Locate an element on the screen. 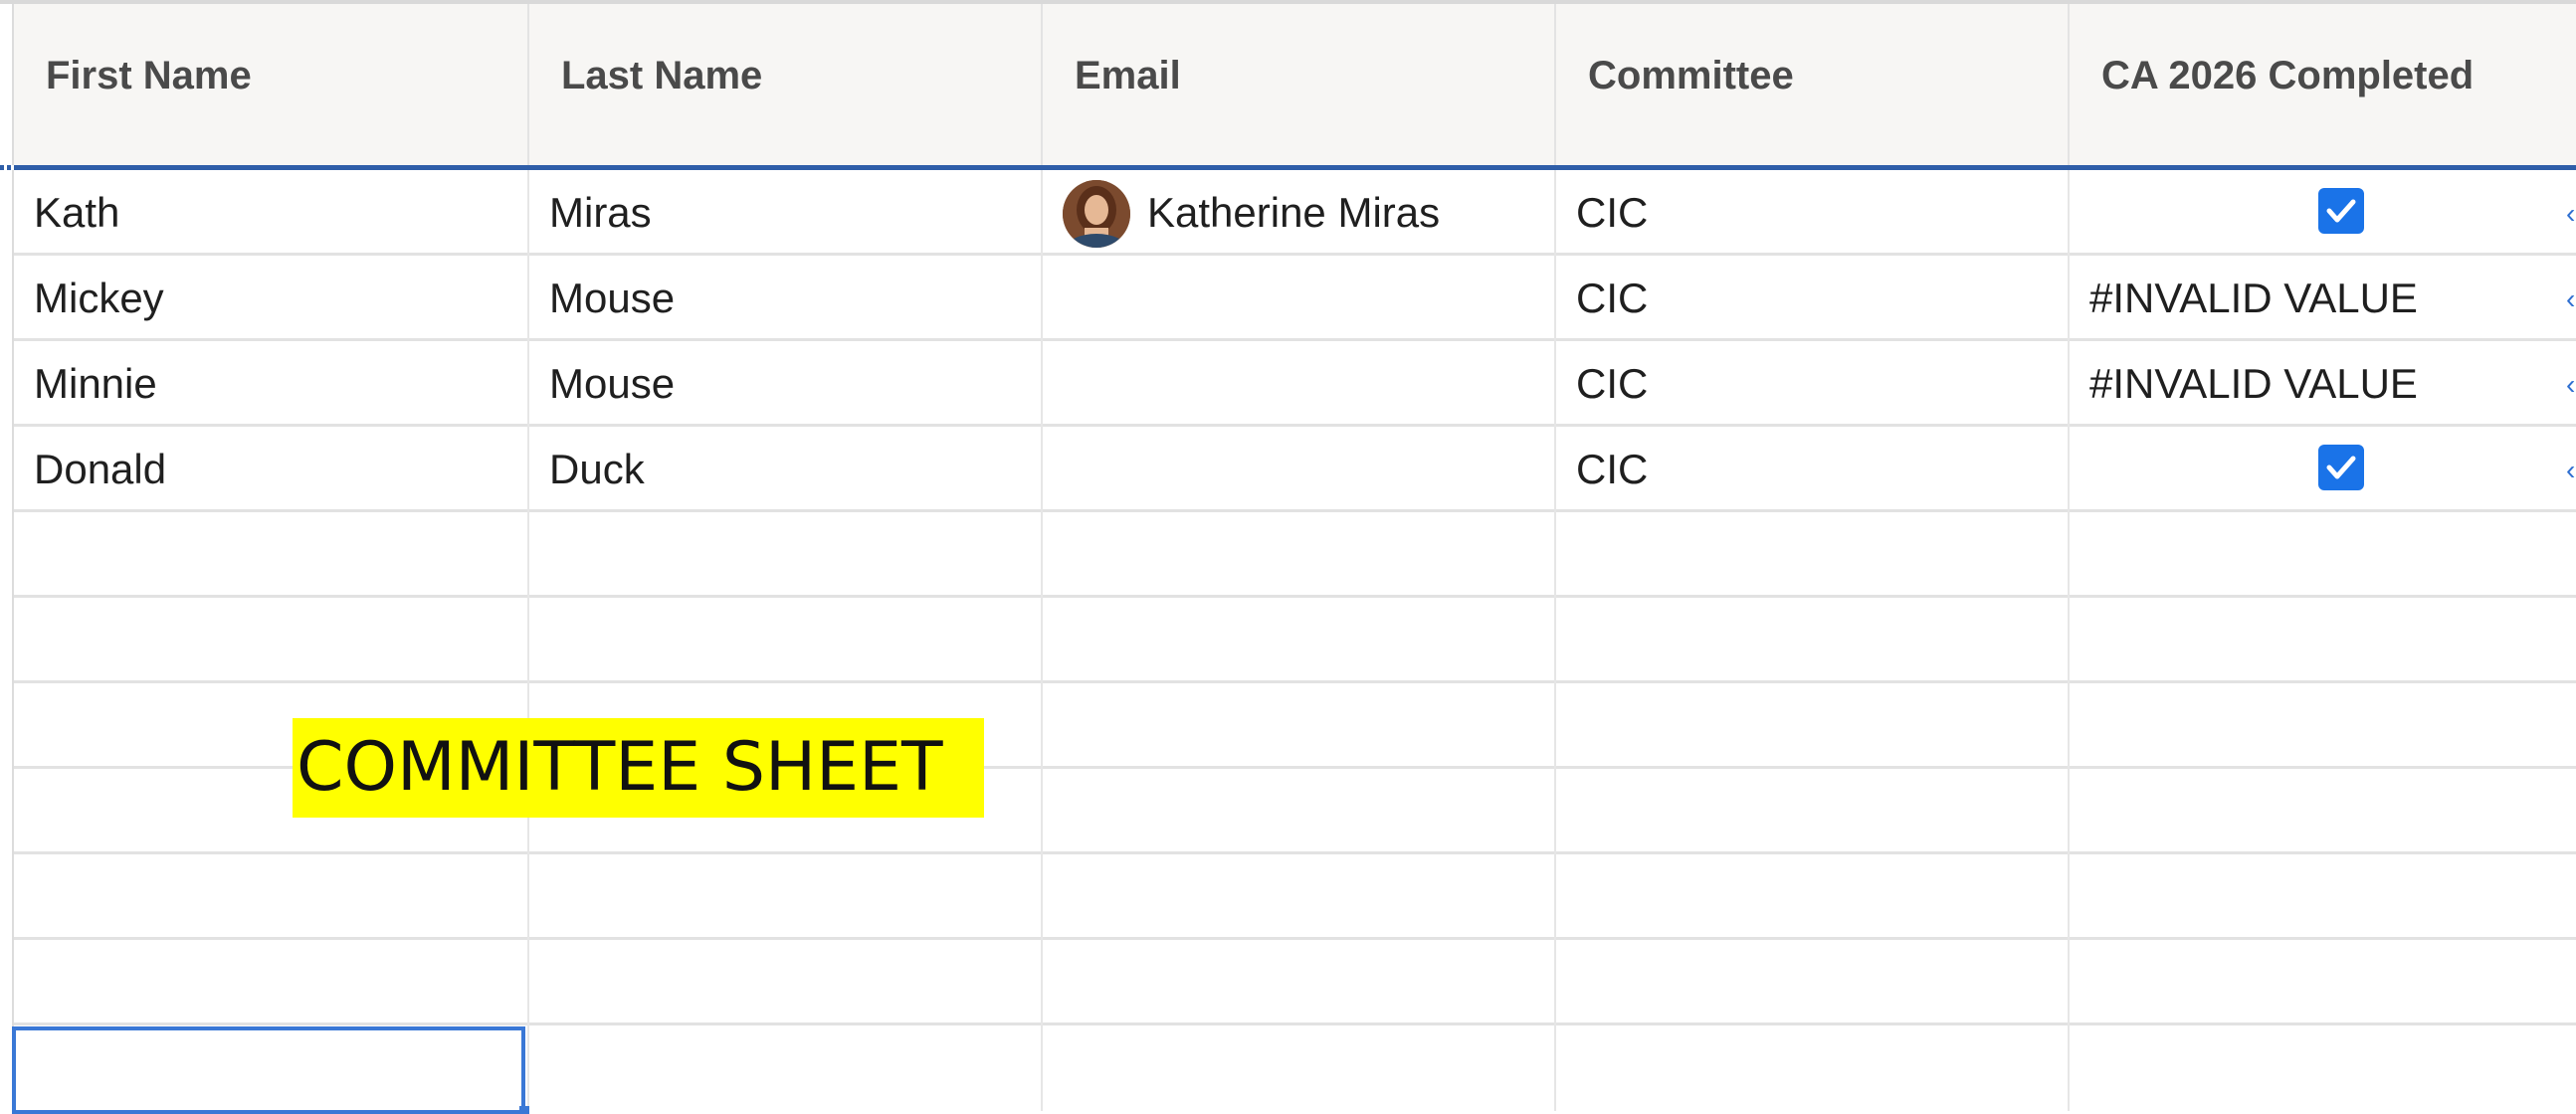  cell-email: Katherine Miras is located at coordinates (1297, 213).